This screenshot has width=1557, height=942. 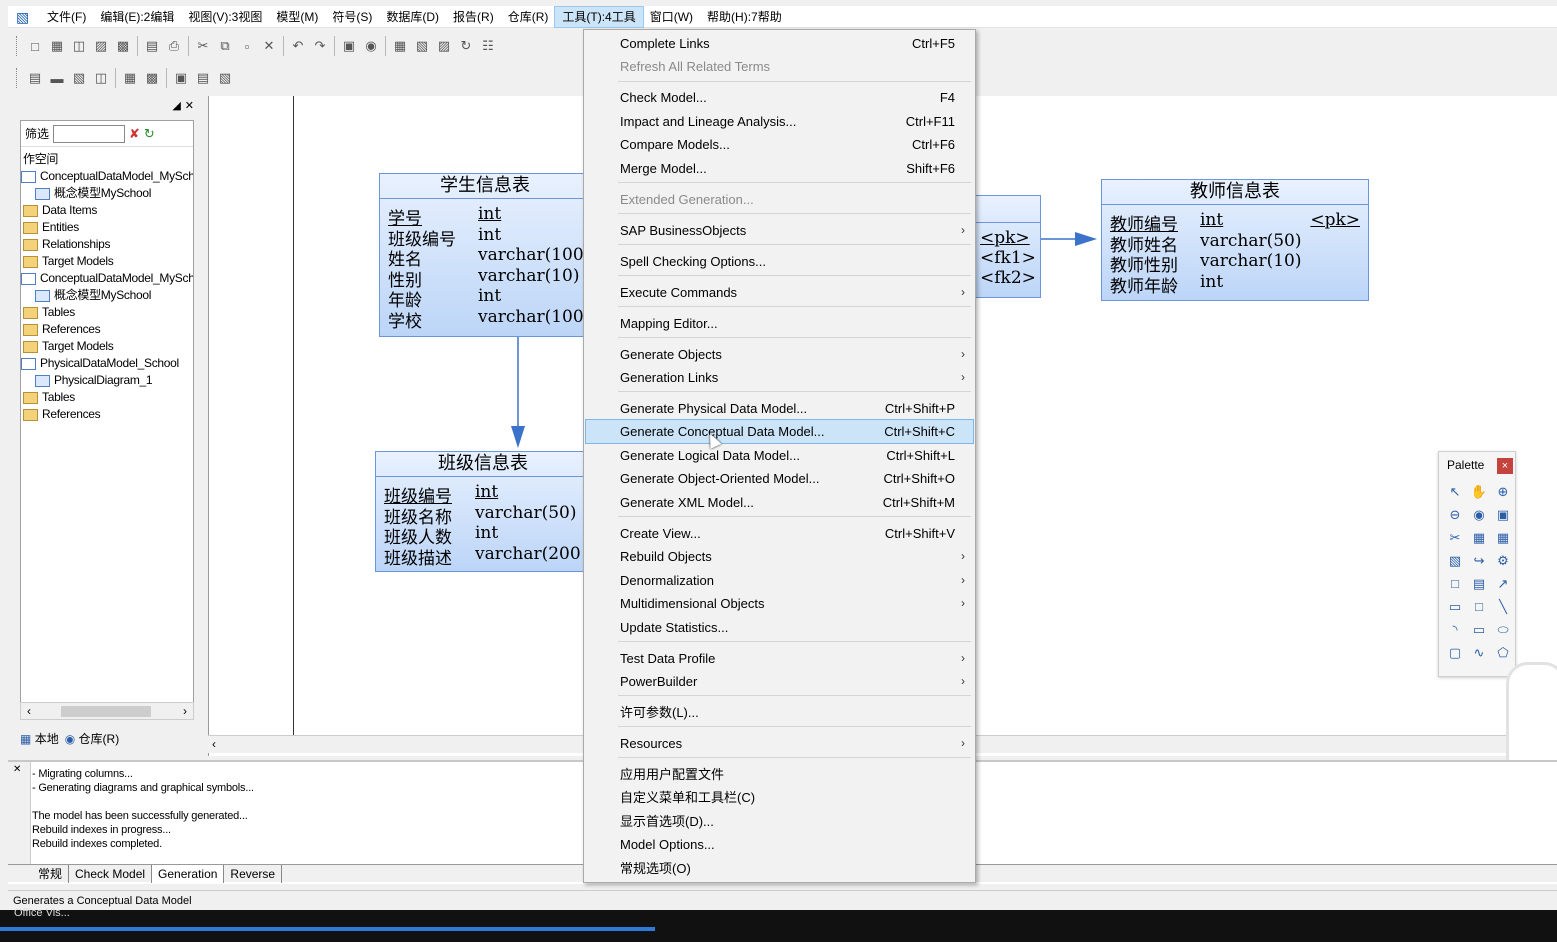 I want to click on open-icon: ◫, so click(x=79, y=46).